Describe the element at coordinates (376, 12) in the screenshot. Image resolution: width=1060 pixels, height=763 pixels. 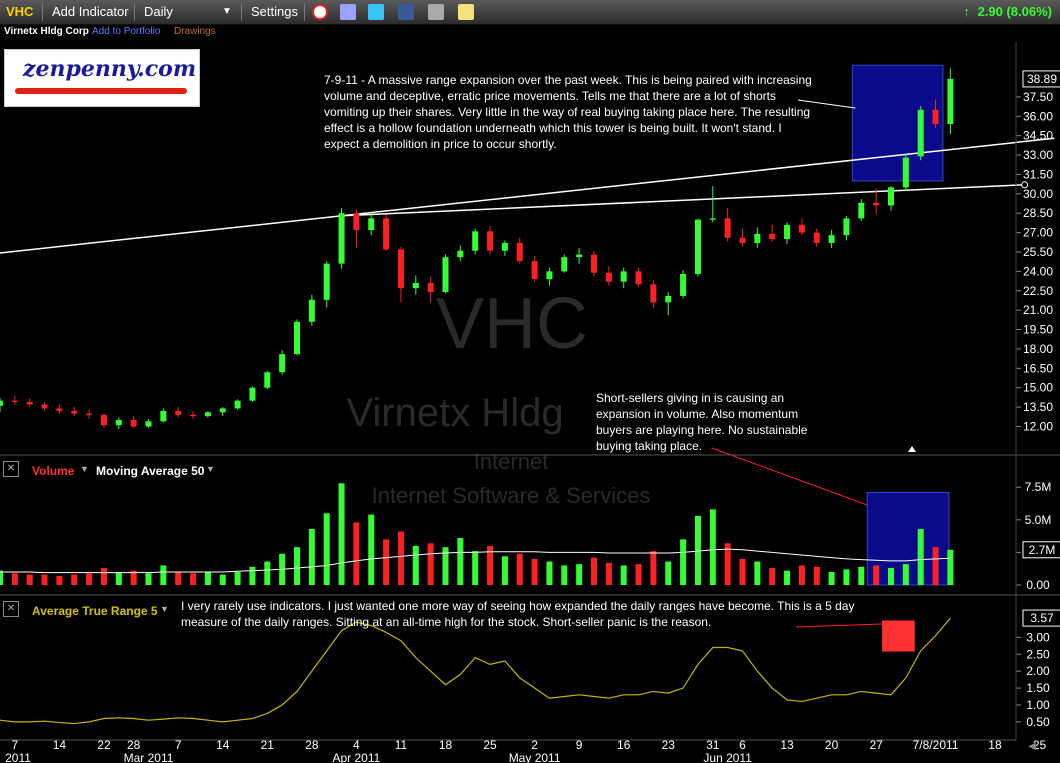
I see `twitter-icon` at that location.